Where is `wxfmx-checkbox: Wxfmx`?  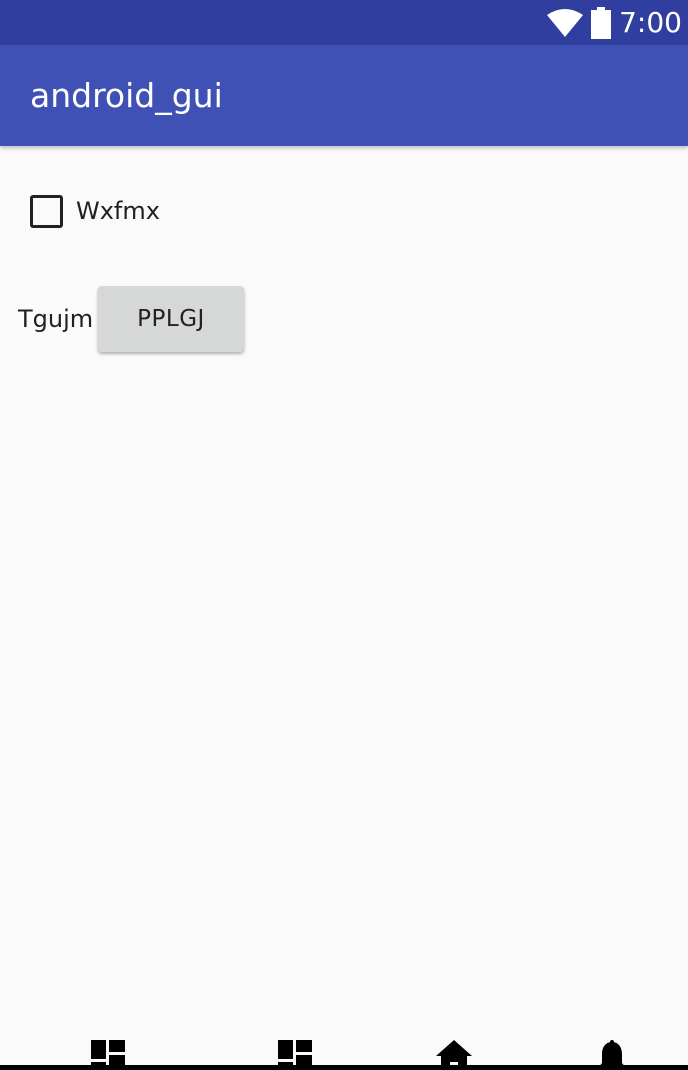
wxfmx-checkbox: Wxfmx is located at coordinates (95, 211).